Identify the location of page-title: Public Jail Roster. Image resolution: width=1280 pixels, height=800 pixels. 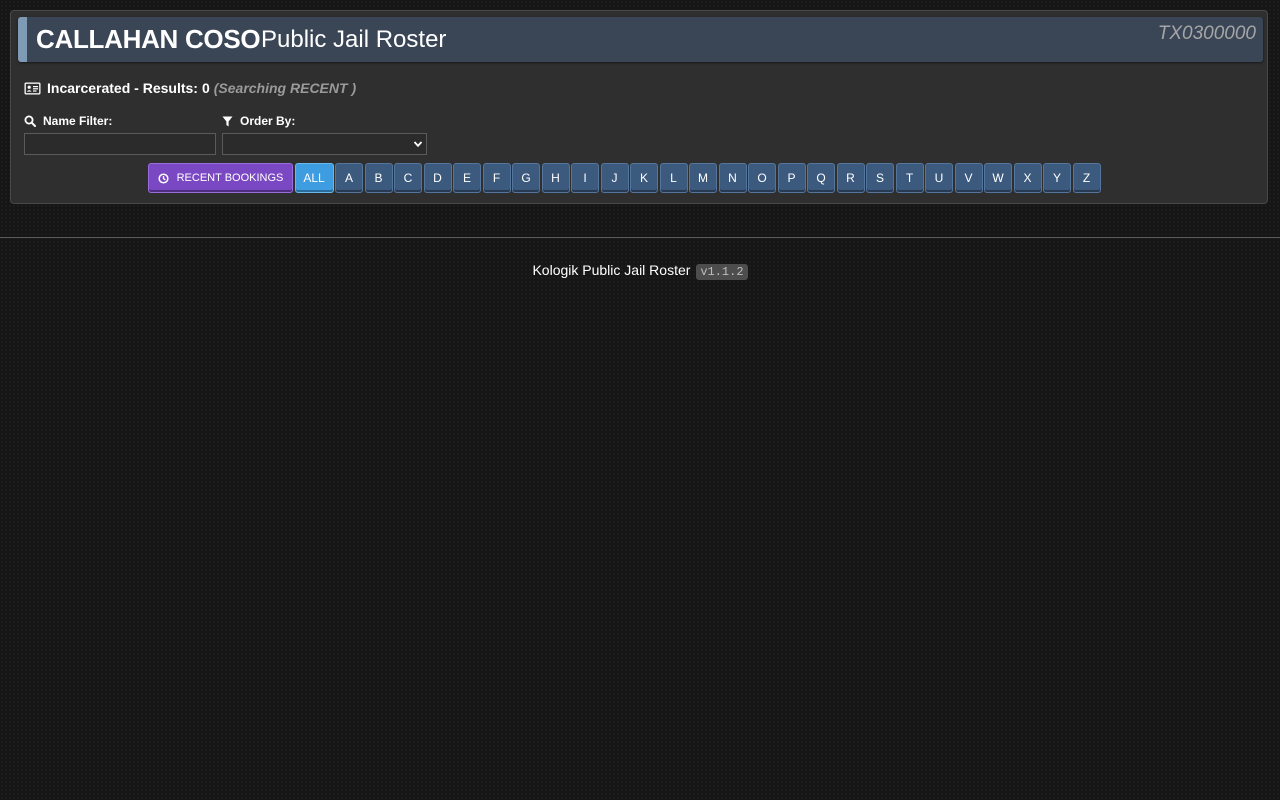
(354, 39).